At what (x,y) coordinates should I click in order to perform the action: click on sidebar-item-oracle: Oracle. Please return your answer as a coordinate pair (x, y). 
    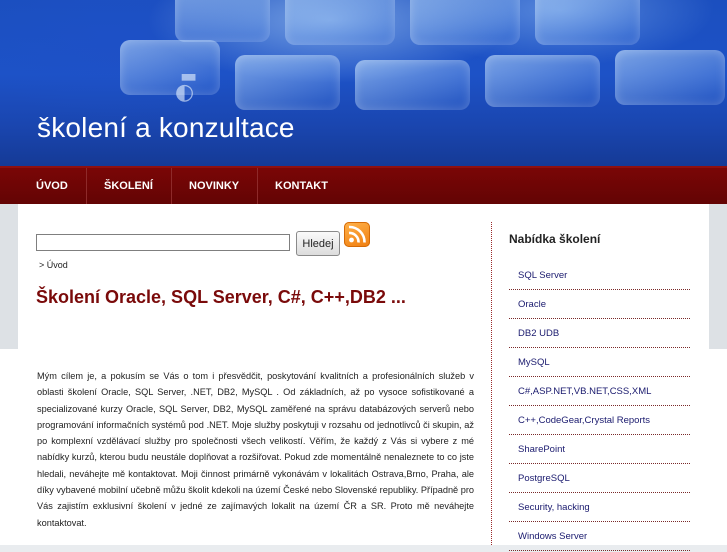
    Looking at the image, I should click on (599, 305).